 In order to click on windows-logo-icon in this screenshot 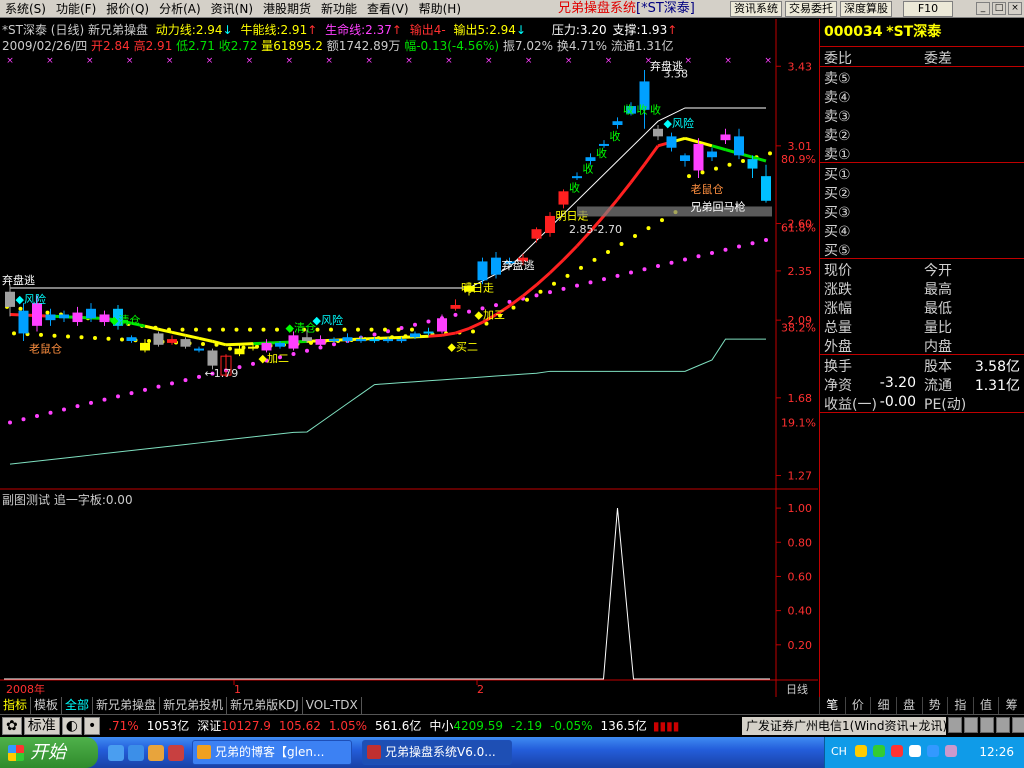, I will do `click(16, 753)`.